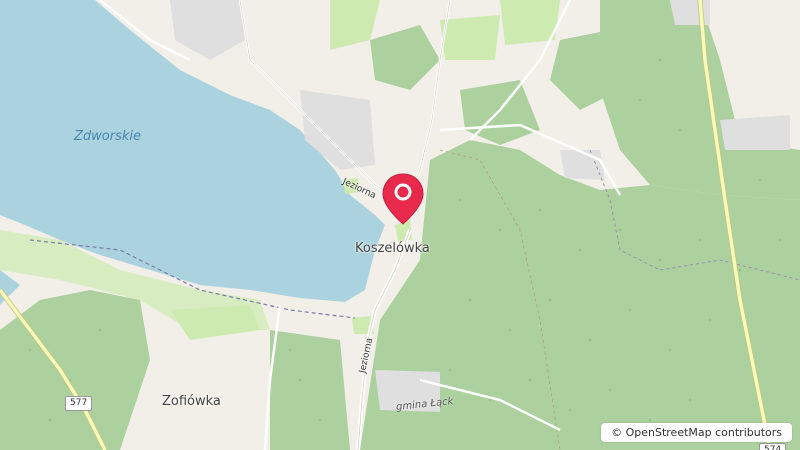 The height and width of the screenshot is (450, 800). What do you see at coordinates (191, 401) in the screenshot?
I see `place-label-zofiowka: Zofiówka` at bounding box center [191, 401].